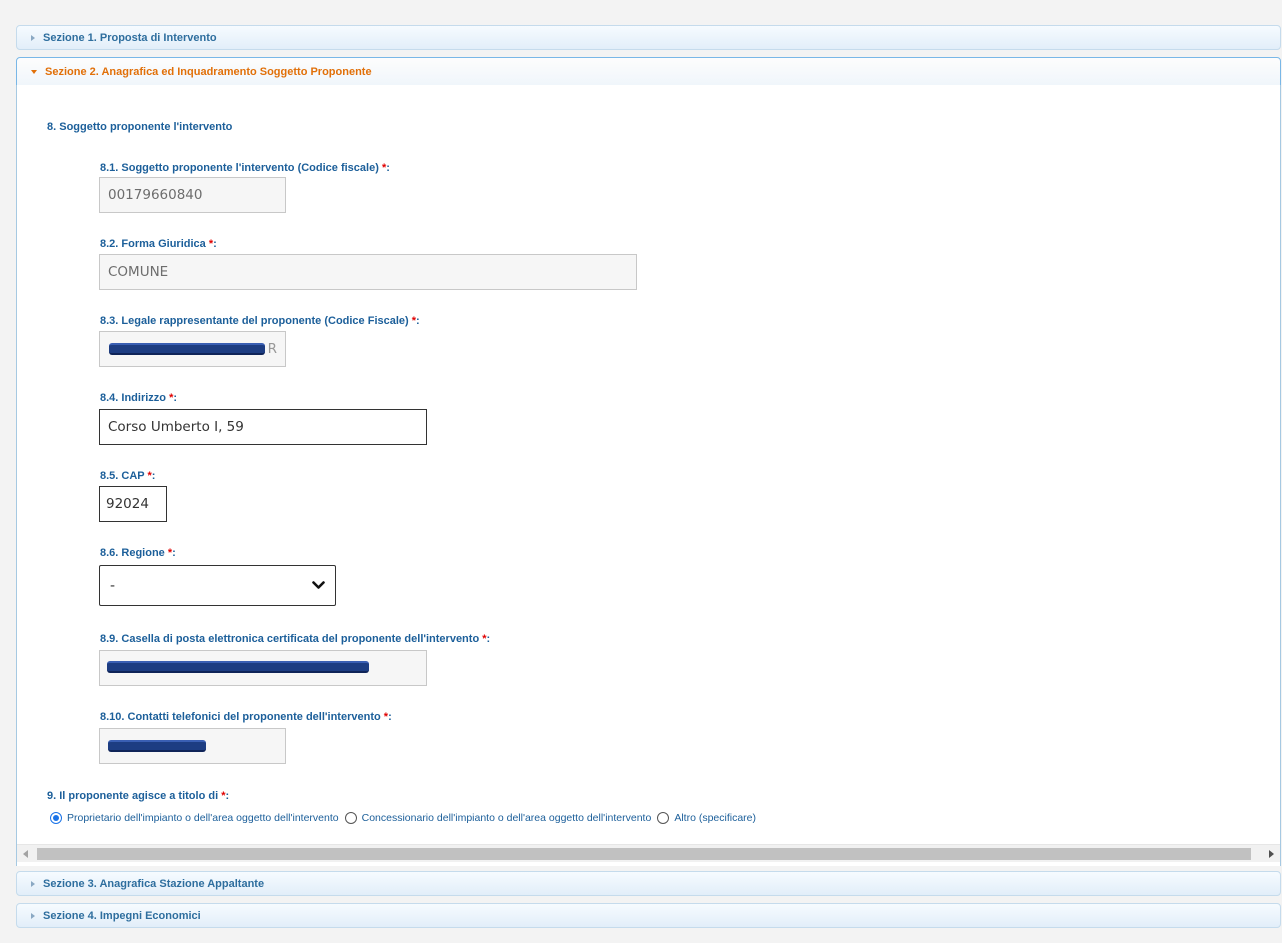 Image resolution: width=1282 pixels, height=943 pixels. Describe the element at coordinates (138, 272) in the screenshot. I see `field-8-2-value: COMUNE` at that location.